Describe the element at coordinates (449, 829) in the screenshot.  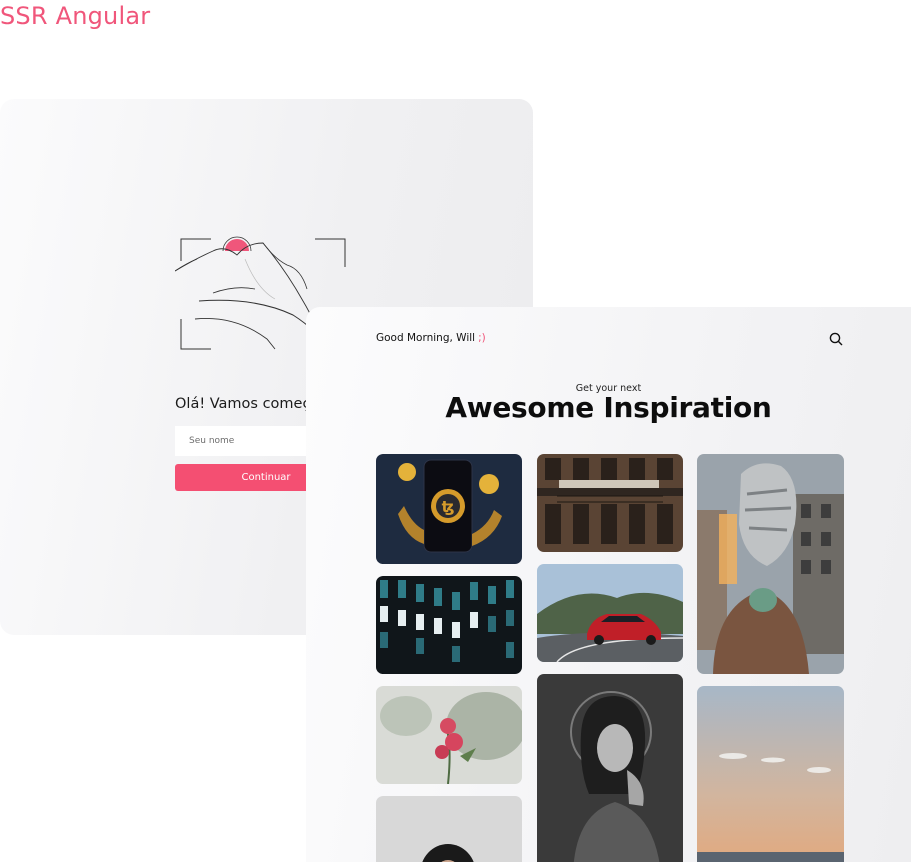
I see `woman-portrait-image` at that location.